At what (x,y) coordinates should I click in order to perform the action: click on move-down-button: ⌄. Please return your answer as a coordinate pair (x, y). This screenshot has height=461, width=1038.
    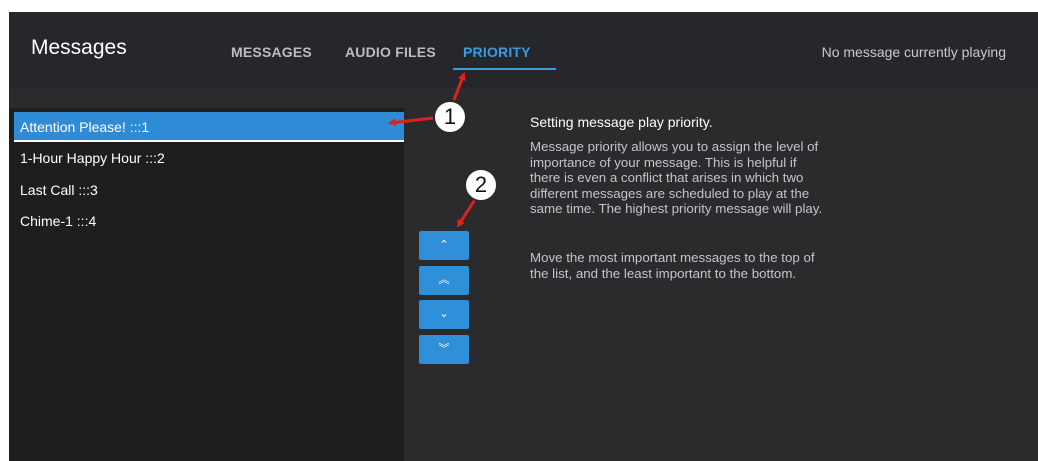
    Looking at the image, I should click on (444, 314).